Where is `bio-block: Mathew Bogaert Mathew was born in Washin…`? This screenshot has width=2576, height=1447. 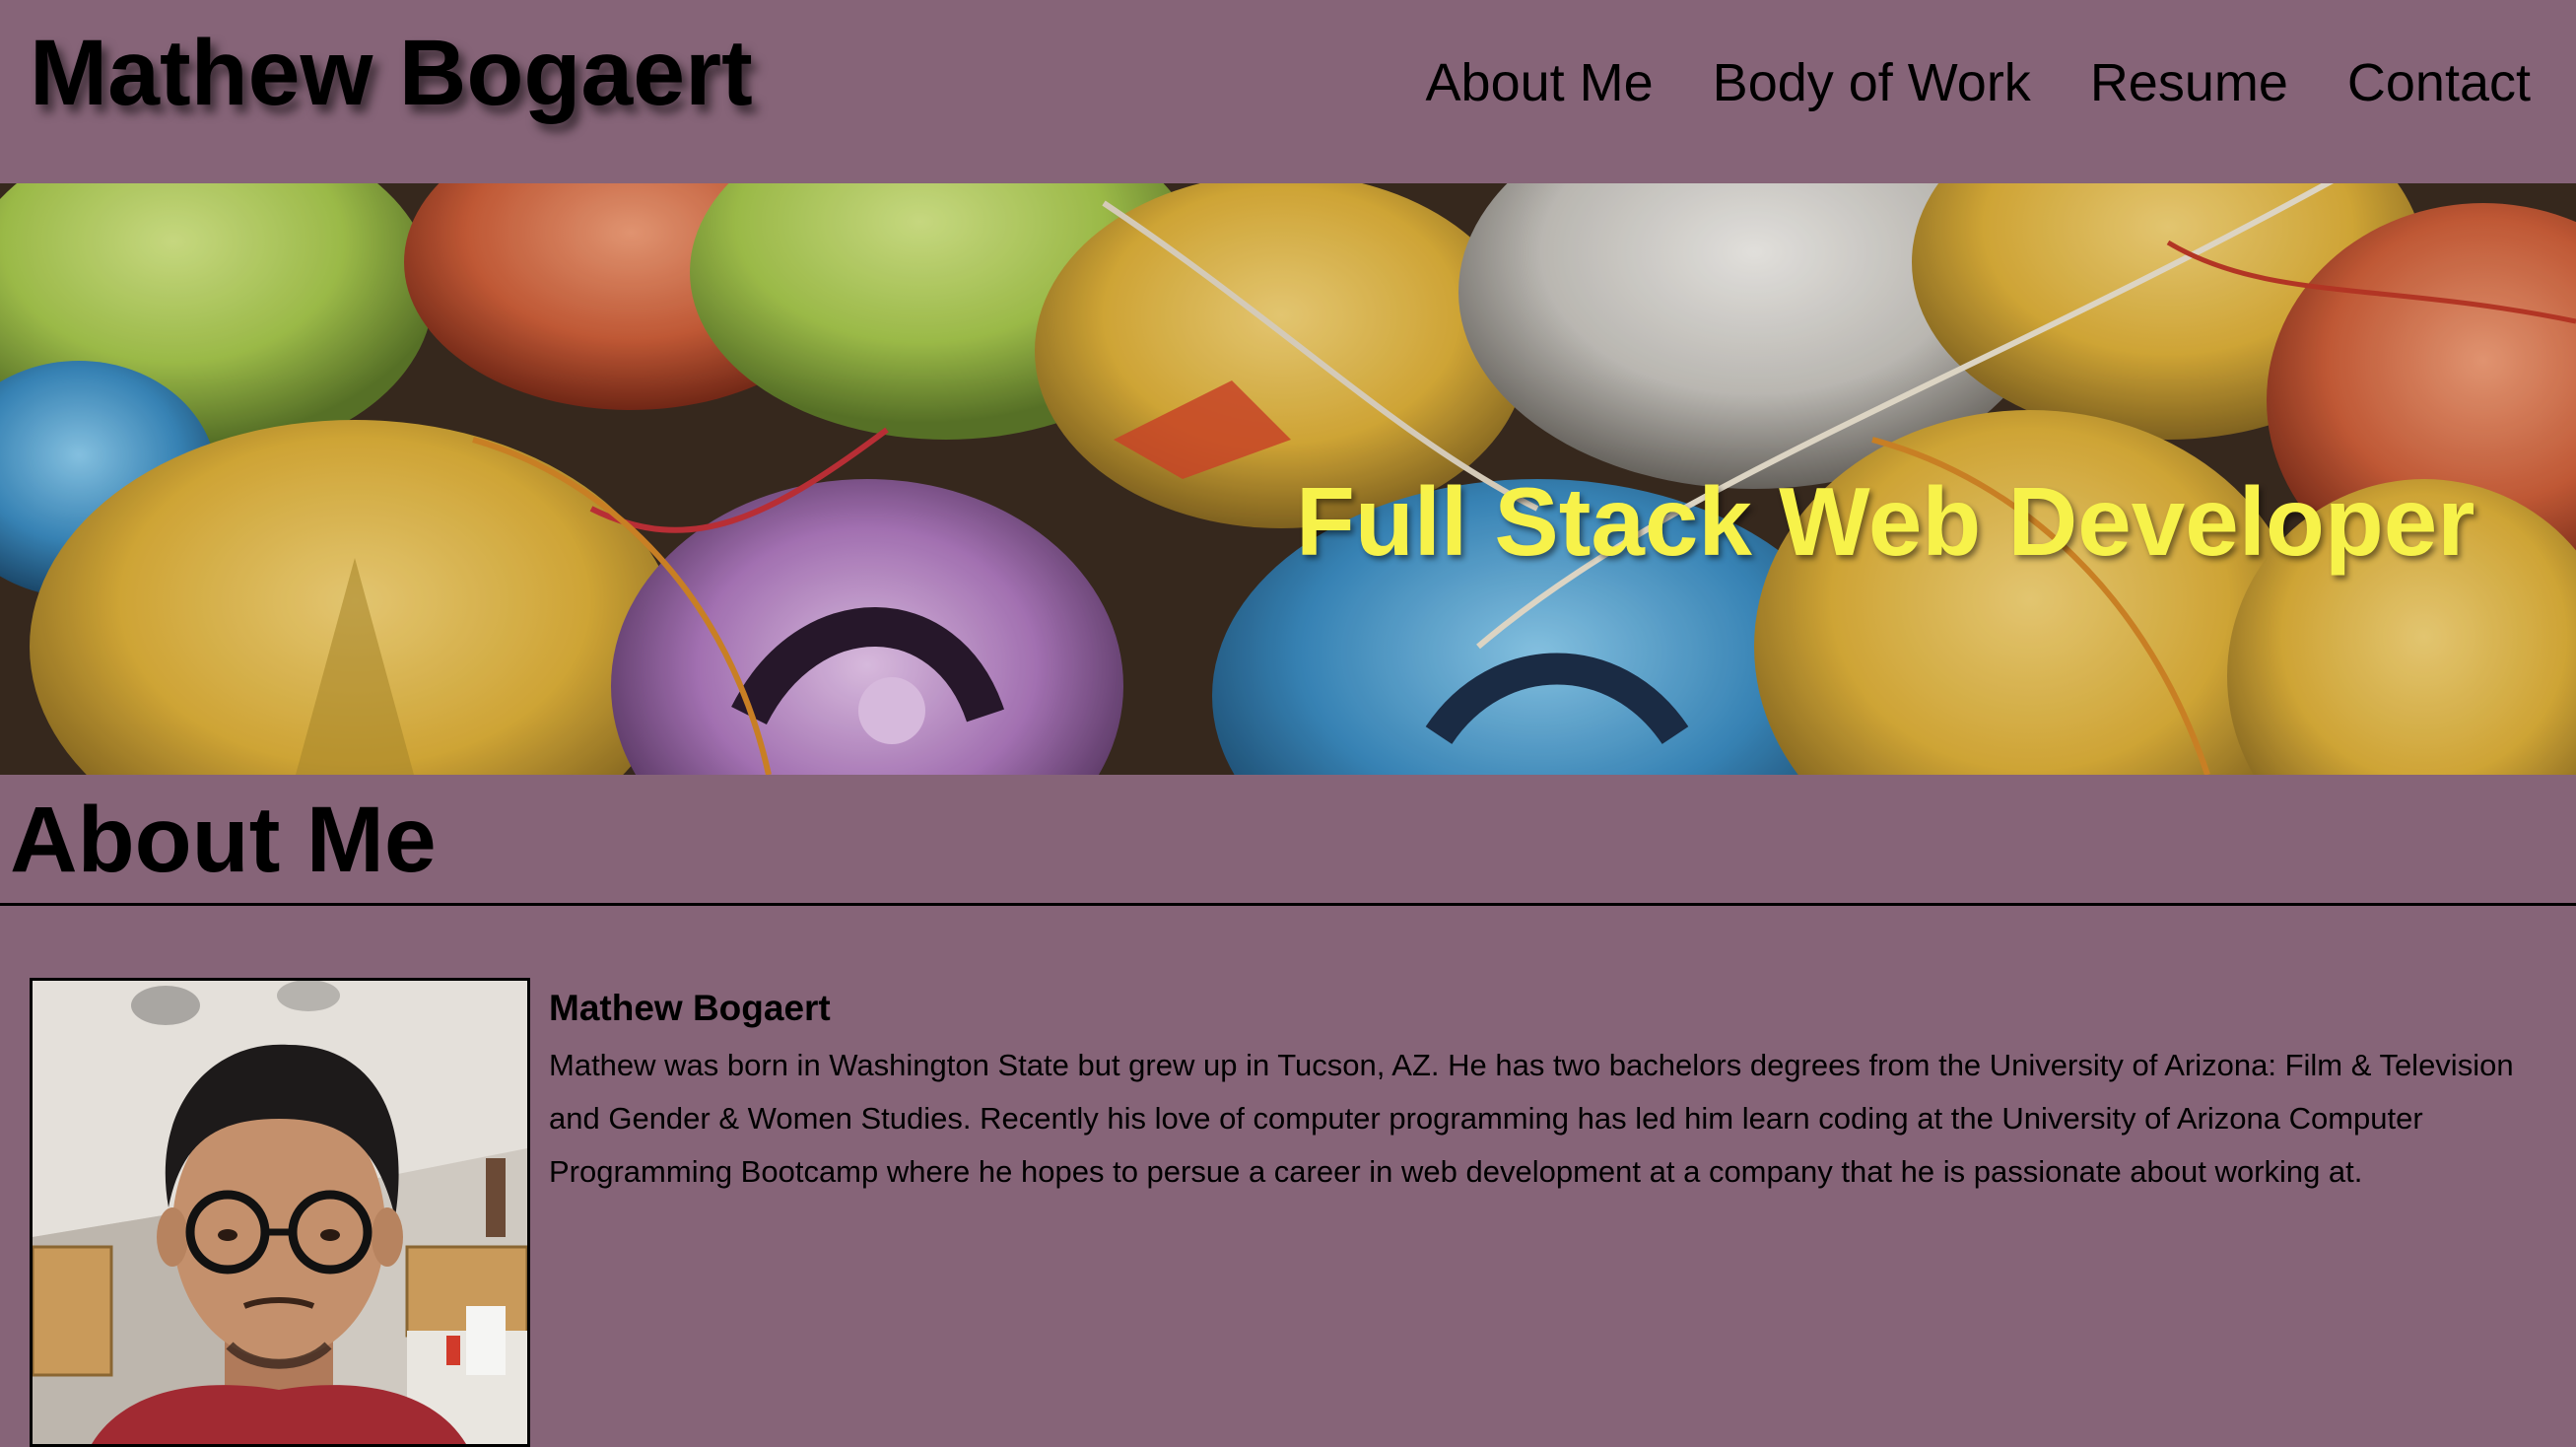
bio-block: Mathew Bogaert Mathew was born in Washin… is located at coordinates (1544, 1091).